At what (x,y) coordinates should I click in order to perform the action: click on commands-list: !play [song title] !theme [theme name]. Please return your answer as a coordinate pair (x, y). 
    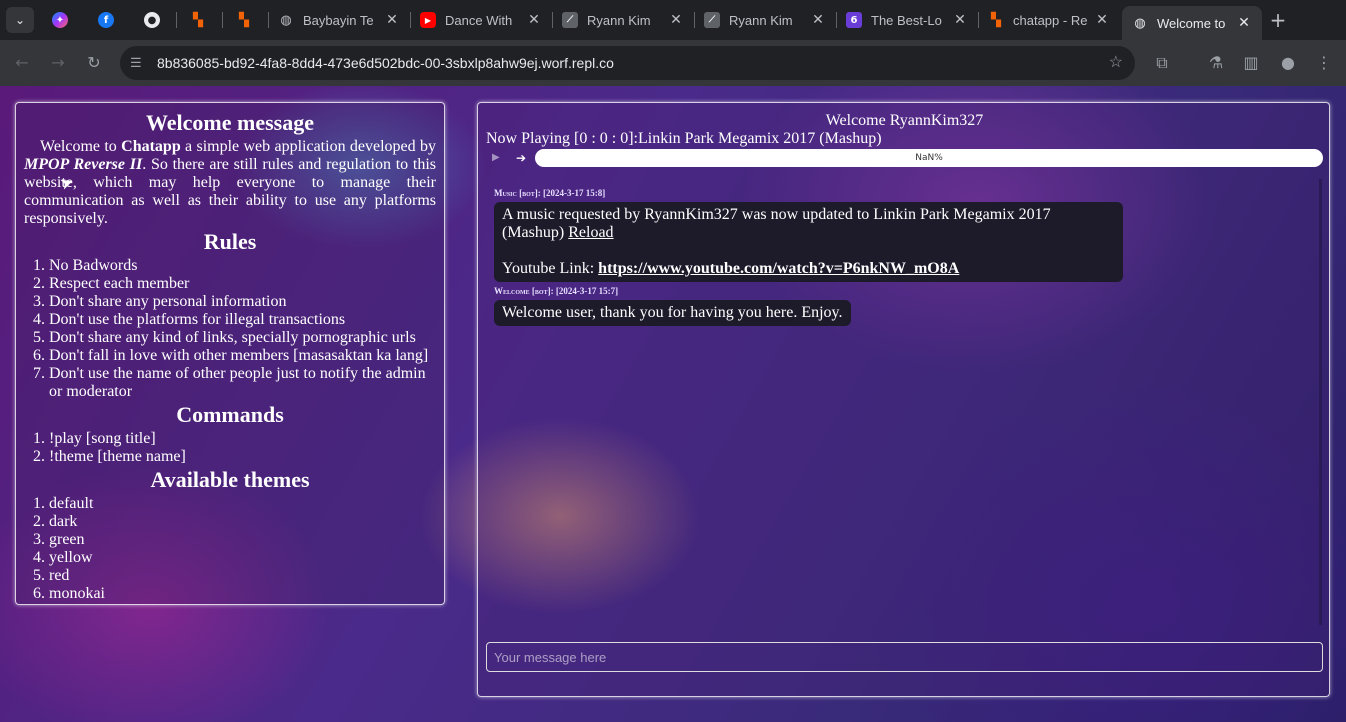
    Looking at the image, I should click on (230, 448).